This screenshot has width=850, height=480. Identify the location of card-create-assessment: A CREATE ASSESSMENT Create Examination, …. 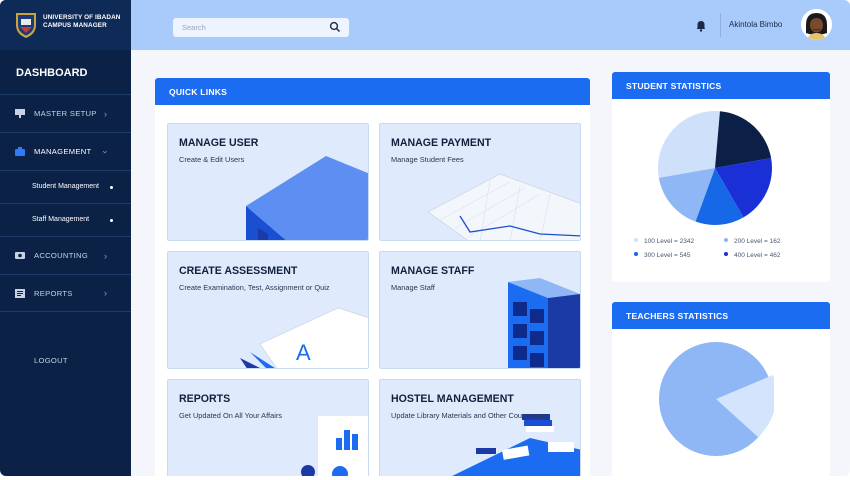
(268, 310).